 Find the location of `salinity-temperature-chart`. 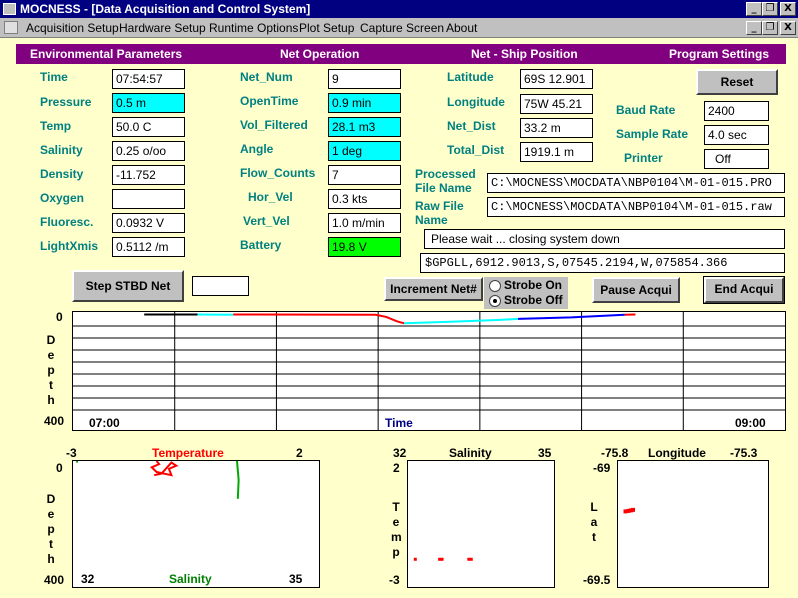

salinity-temperature-chart is located at coordinates (481, 524).